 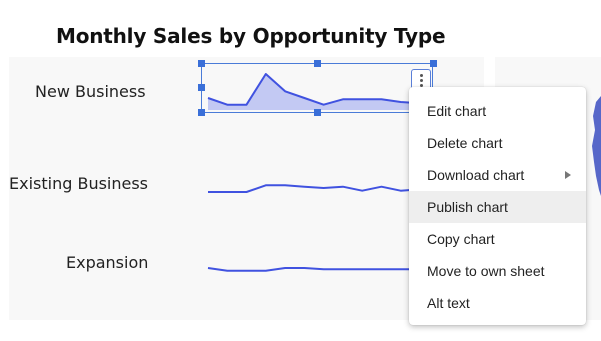 What do you see at coordinates (317, 112) in the screenshot?
I see `resize-handle-bottom-middle` at bounding box center [317, 112].